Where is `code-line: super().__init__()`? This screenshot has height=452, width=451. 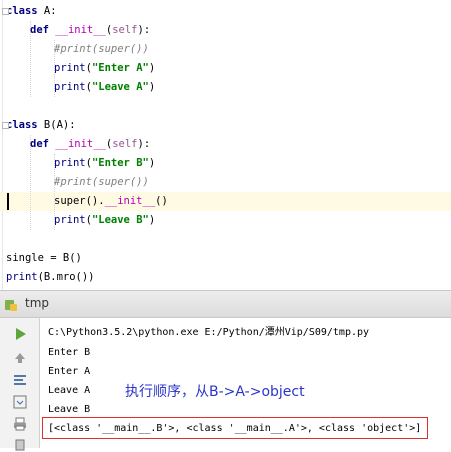
code-line: super().__init__() is located at coordinates (111, 201).